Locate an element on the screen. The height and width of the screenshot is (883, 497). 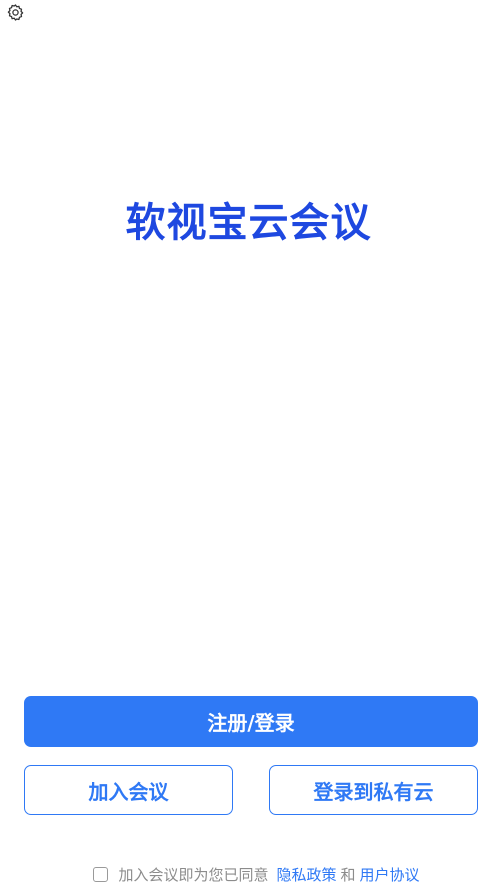
agreement-checkbox is located at coordinates (101, 874).